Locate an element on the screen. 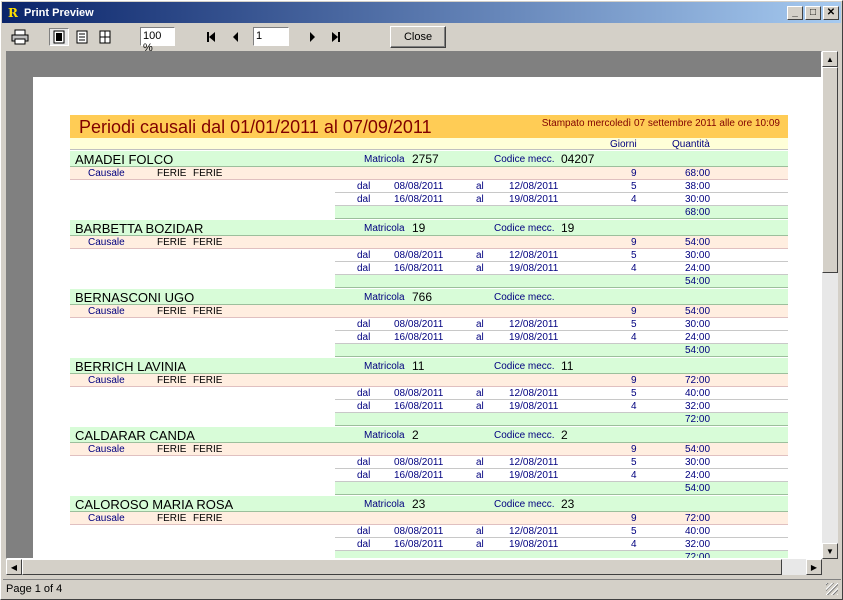  period-row: dal 16/08/2011 al 19/08/2011 4 30:00 is located at coordinates (561, 199).